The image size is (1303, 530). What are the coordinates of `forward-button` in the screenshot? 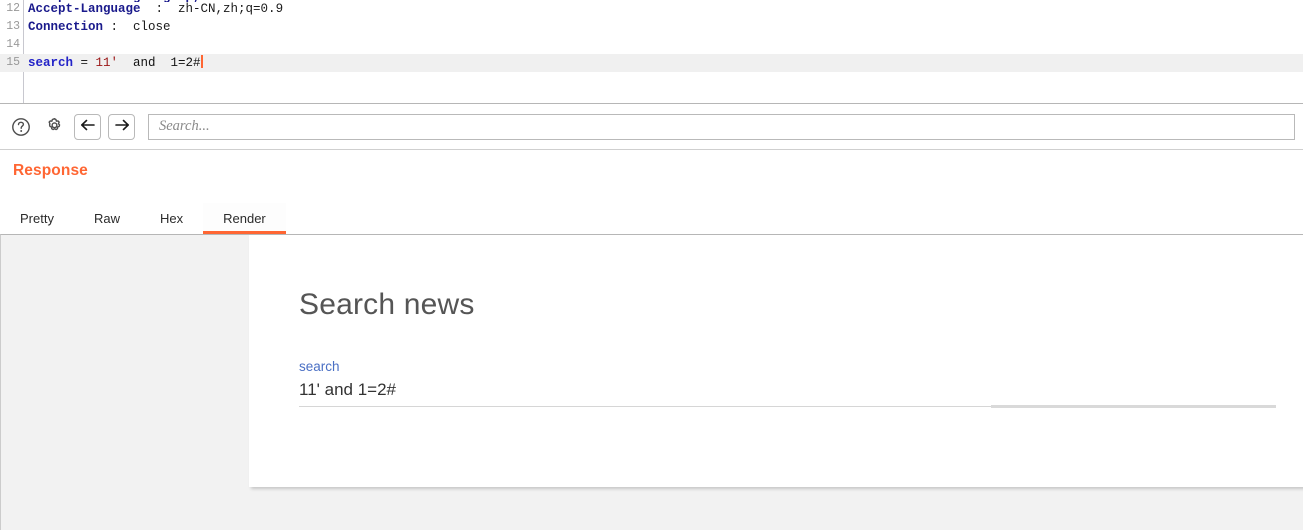 It's located at (121, 126).